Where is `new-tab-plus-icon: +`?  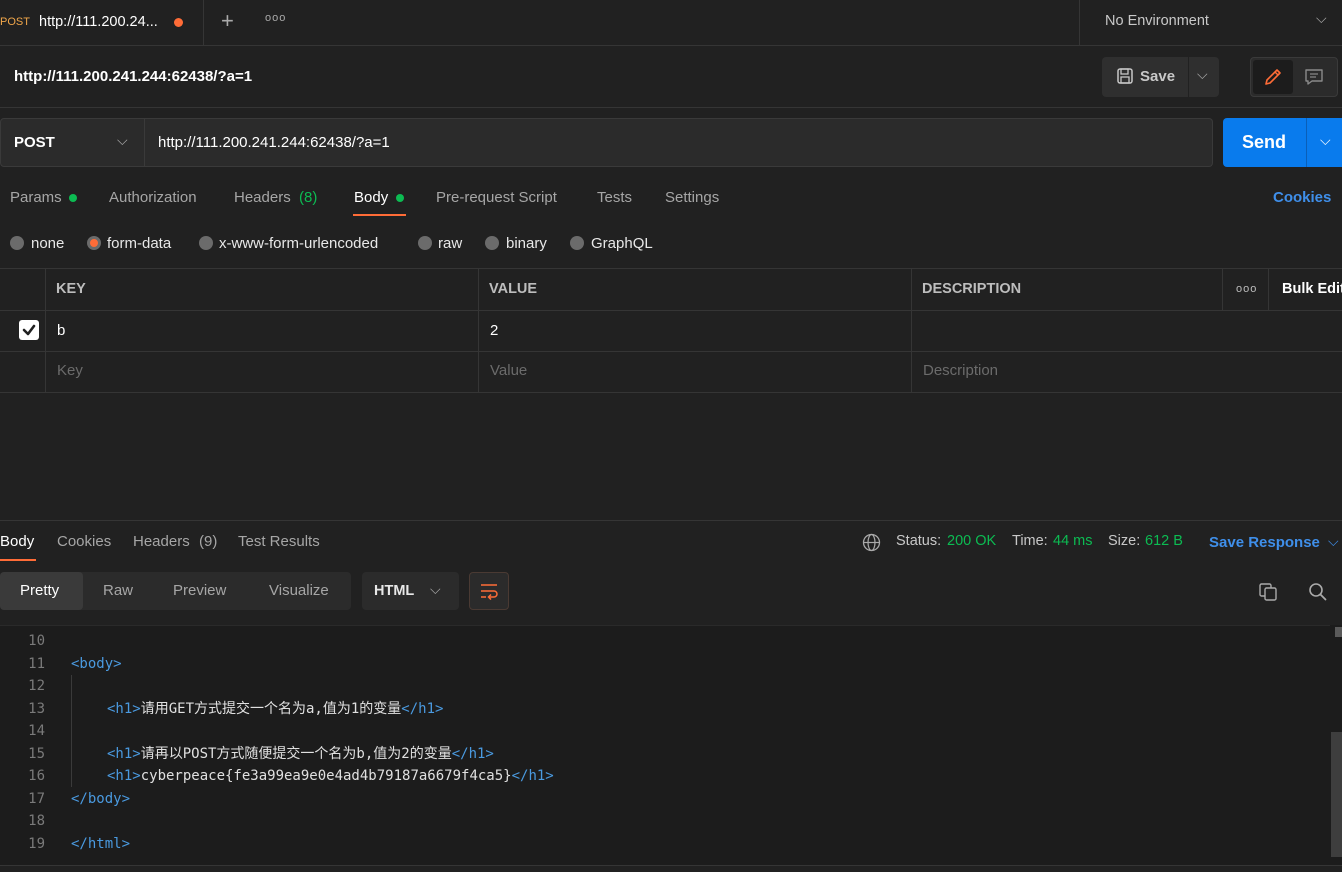 new-tab-plus-icon: + is located at coordinates (230, 21).